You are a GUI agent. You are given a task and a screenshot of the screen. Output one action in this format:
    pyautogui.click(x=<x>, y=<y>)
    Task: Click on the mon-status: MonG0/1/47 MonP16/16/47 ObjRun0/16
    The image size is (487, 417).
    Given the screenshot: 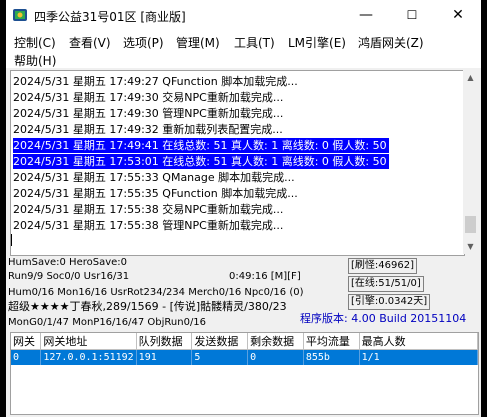 What is the action you would take?
    pyautogui.click(x=107, y=322)
    